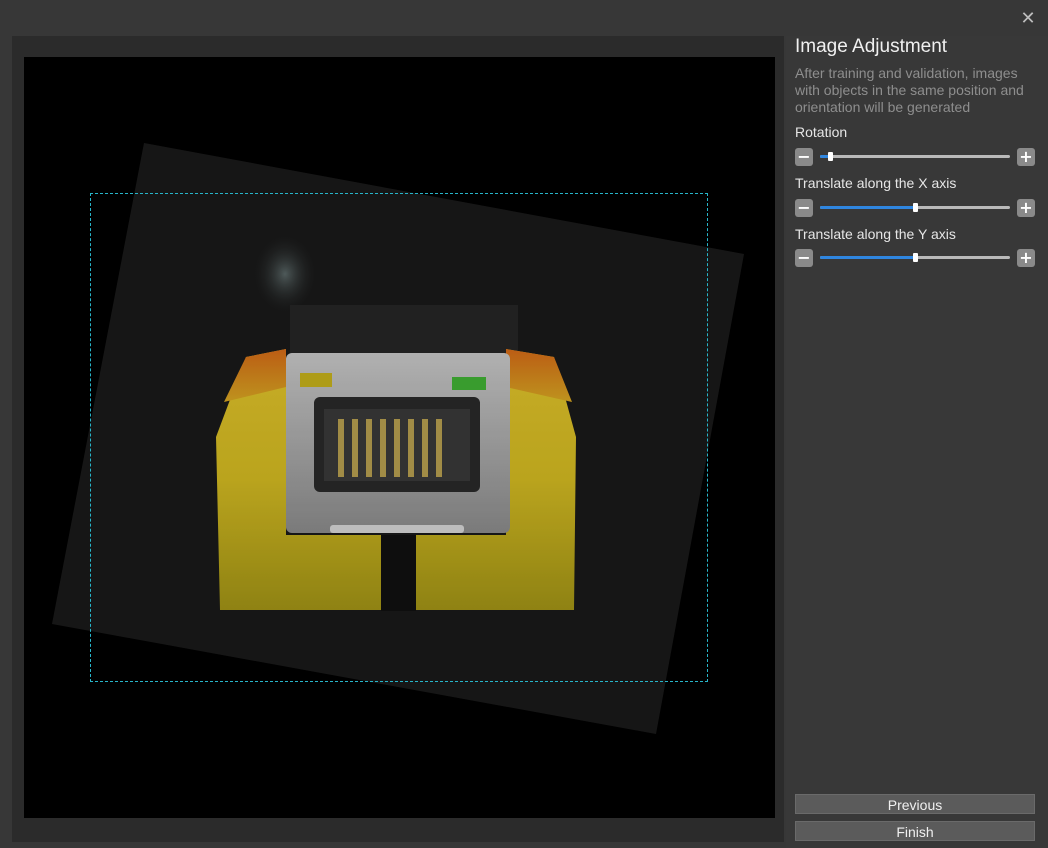 The height and width of the screenshot is (848, 1048). I want to click on rotation-label: Rotation, so click(821, 132).